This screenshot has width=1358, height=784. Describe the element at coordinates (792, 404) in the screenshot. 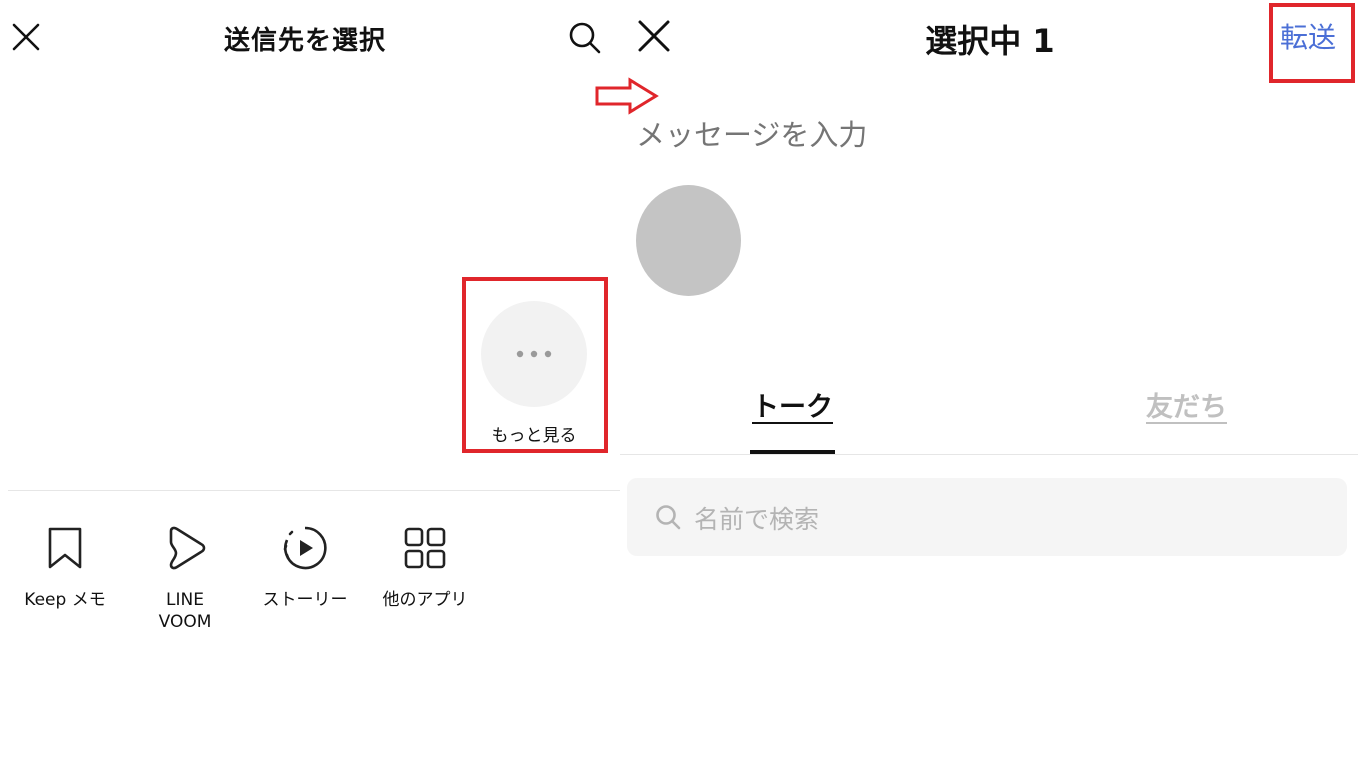

I see `tab-talk: トーク` at that location.